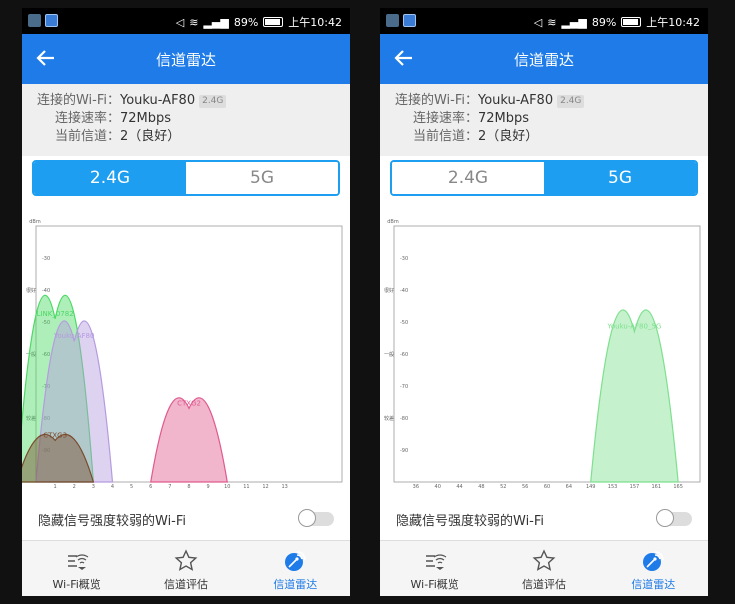  I want to click on x-tick-label: 44, so click(459, 486).